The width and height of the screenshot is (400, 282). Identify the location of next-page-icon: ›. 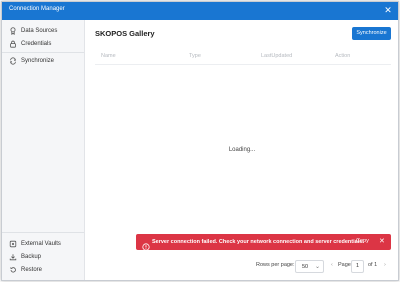
(385, 268).